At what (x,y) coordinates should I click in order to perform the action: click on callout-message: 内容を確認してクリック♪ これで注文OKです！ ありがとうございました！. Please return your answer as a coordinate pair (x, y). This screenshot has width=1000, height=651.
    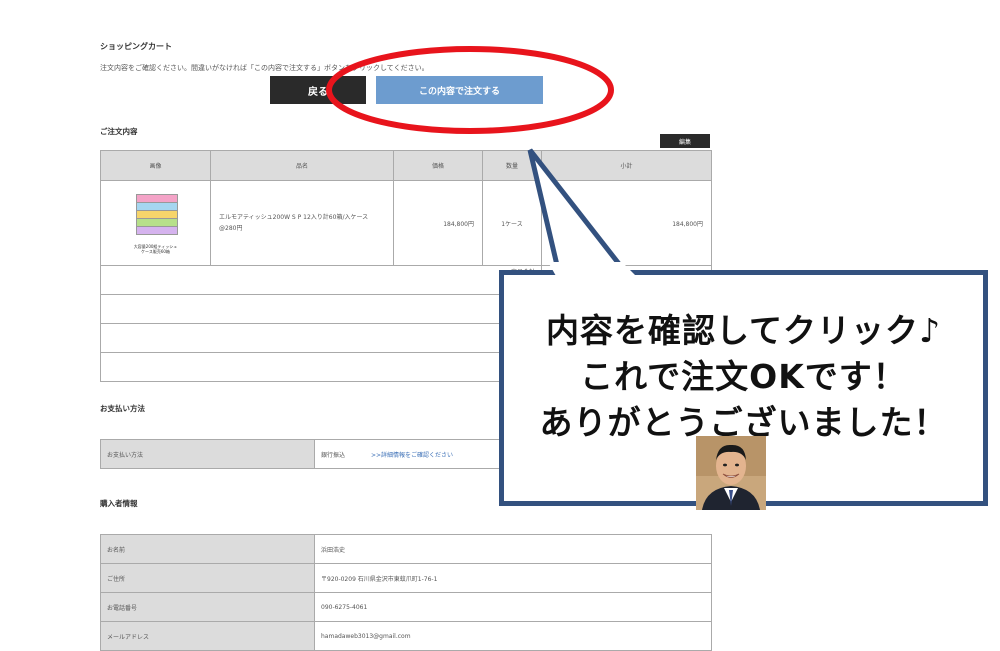
    Looking at the image, I should click on (743, 377).